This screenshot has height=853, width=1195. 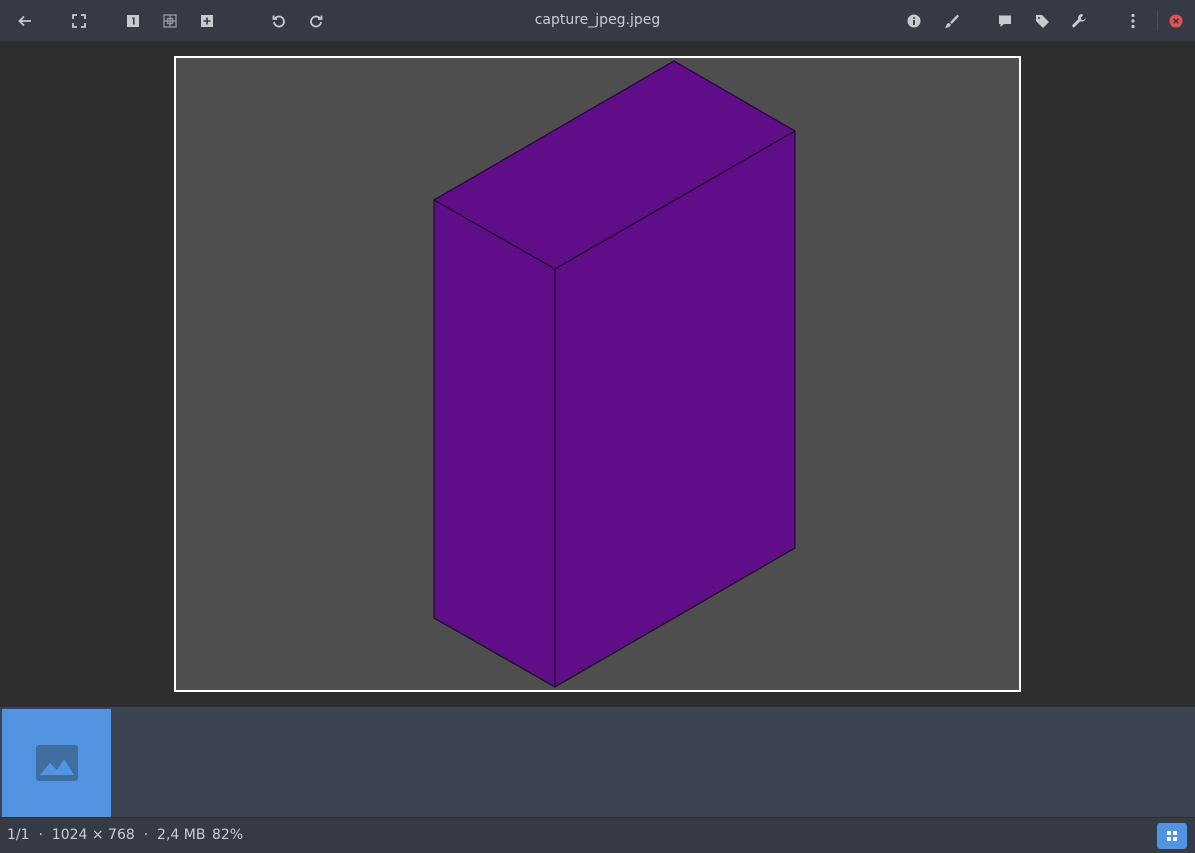 I want to click on paint-brush-icon, so click(x=951, y=21).